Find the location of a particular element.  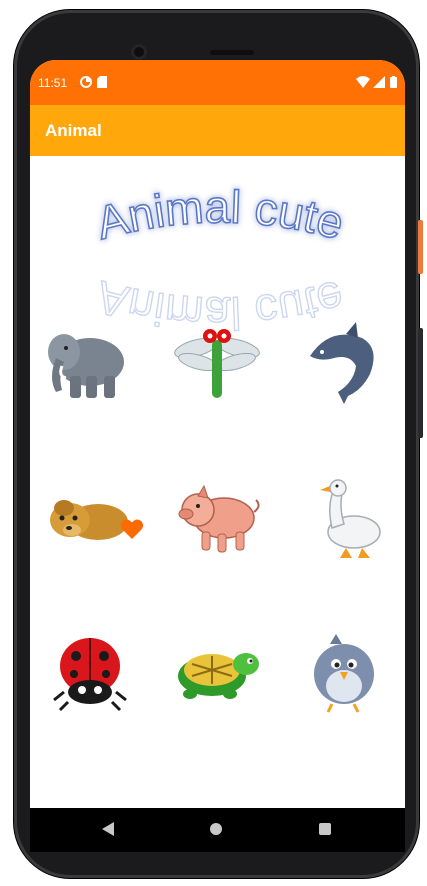

dragonfly-icon is located at coordinates (217, 363).